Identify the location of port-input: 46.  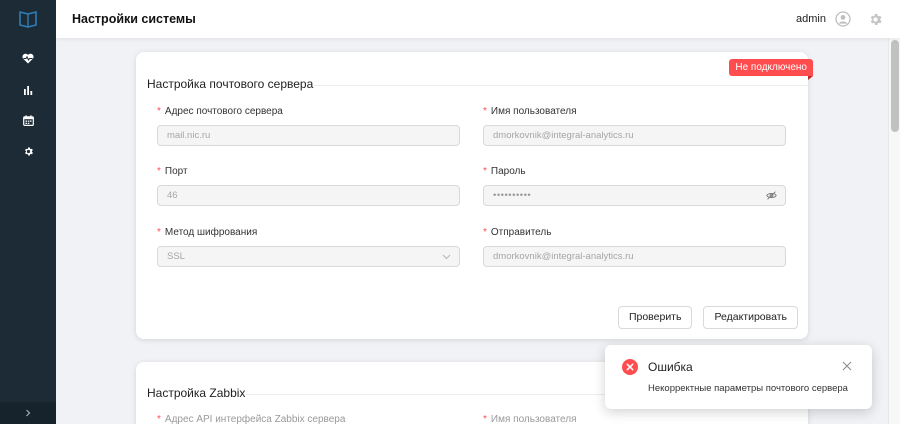
(308, 195).